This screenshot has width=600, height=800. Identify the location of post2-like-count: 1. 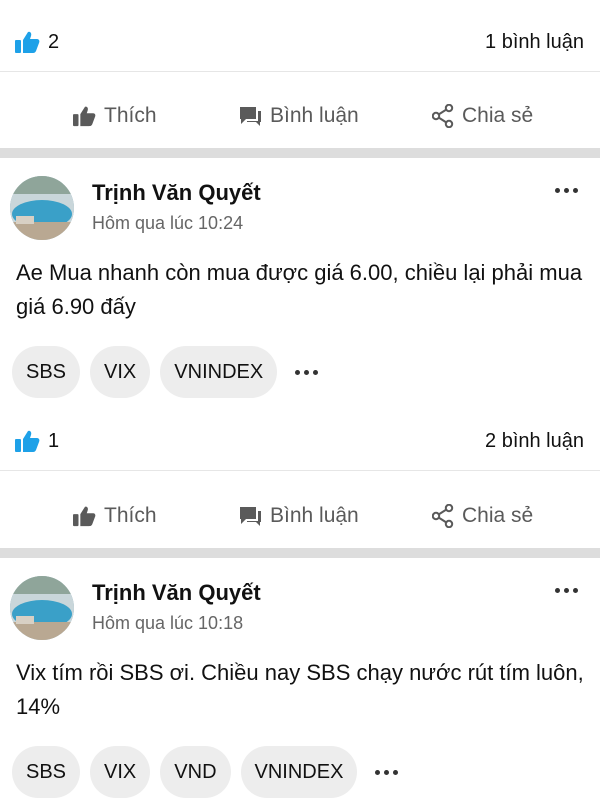
(36, 441).